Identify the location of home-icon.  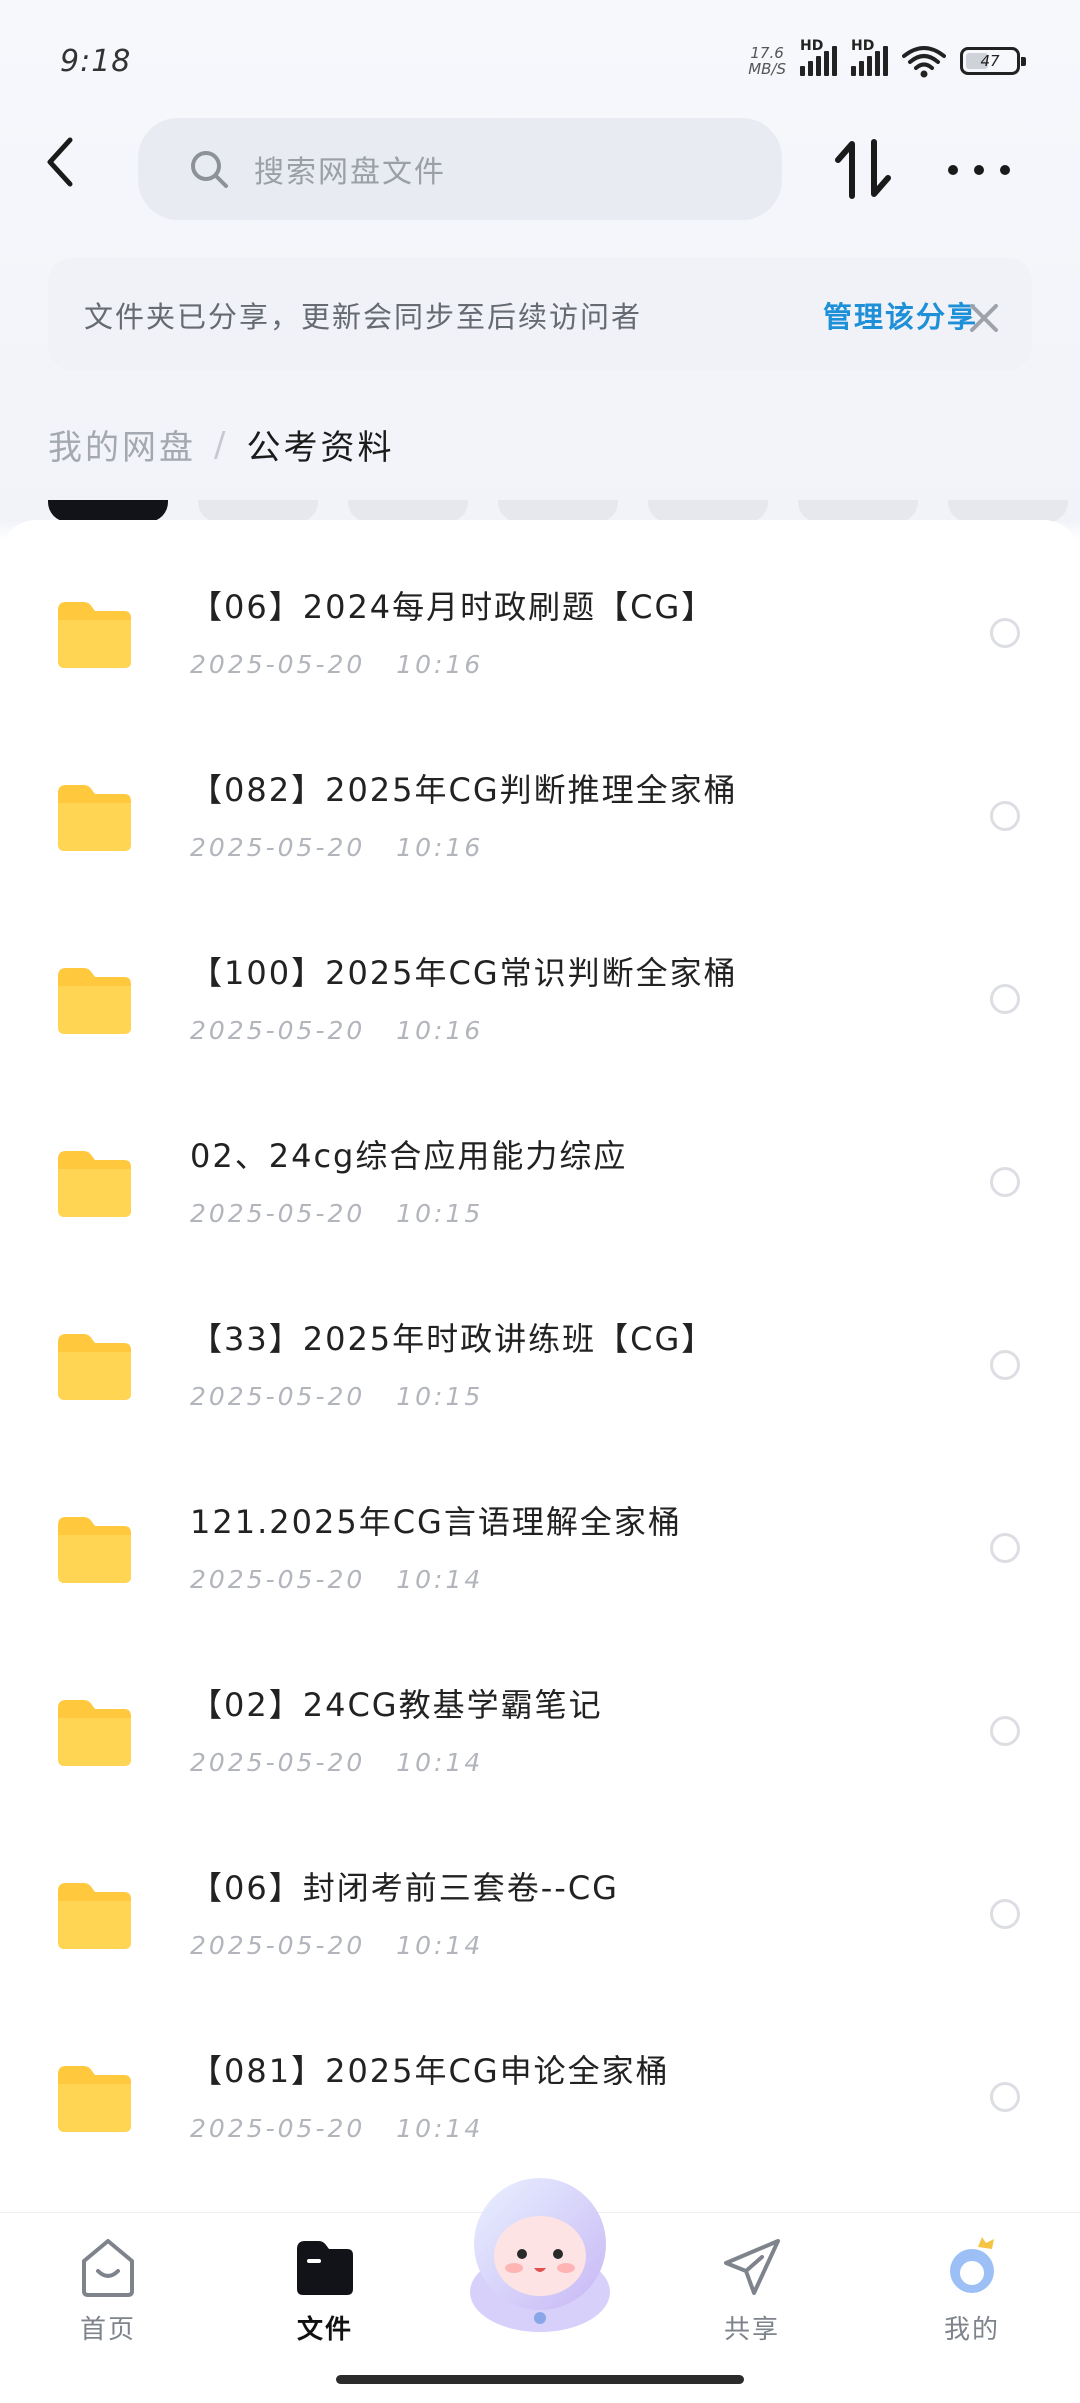
(108, 2268).